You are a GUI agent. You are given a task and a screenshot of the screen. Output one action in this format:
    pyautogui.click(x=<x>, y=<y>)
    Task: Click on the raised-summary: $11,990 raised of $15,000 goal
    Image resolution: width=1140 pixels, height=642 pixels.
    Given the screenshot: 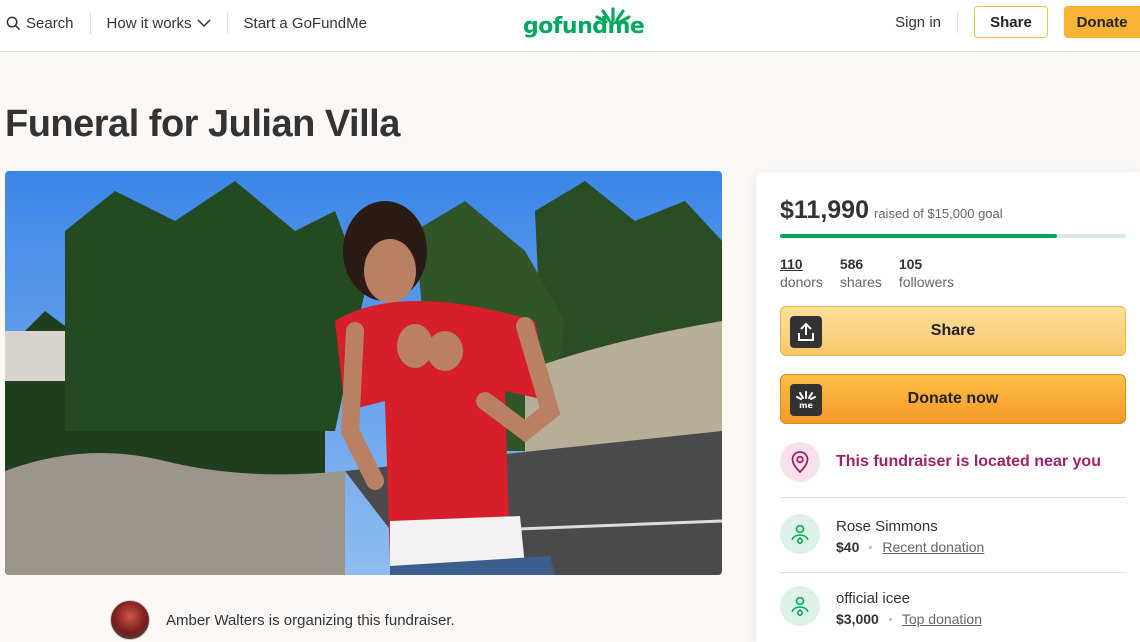 What is the action you would take?
    pyautogui.click(x=891, y=210)
    